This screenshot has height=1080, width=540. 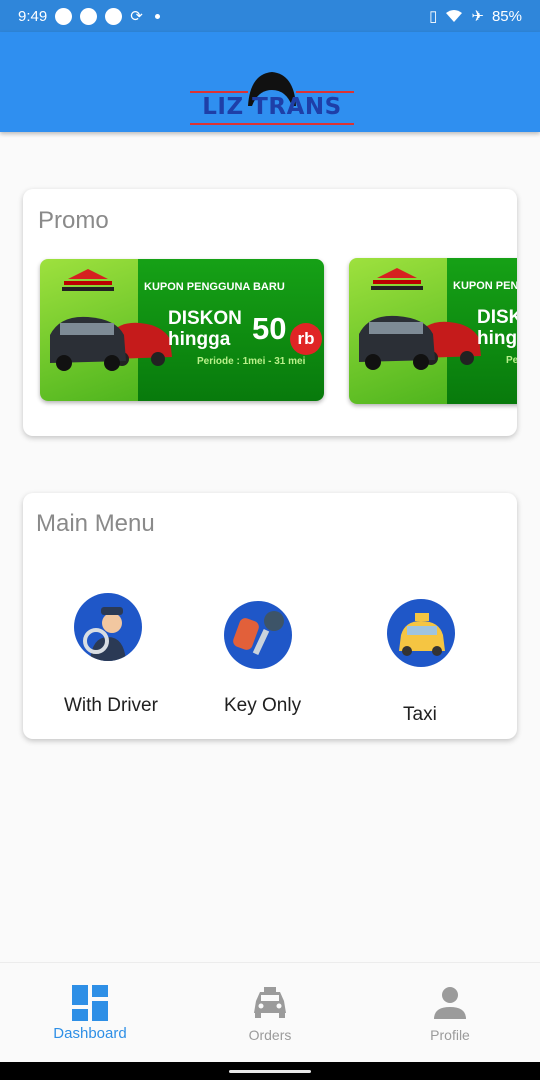 I want to click on vibrate-icon: ▯, so click(x=433, y=16).